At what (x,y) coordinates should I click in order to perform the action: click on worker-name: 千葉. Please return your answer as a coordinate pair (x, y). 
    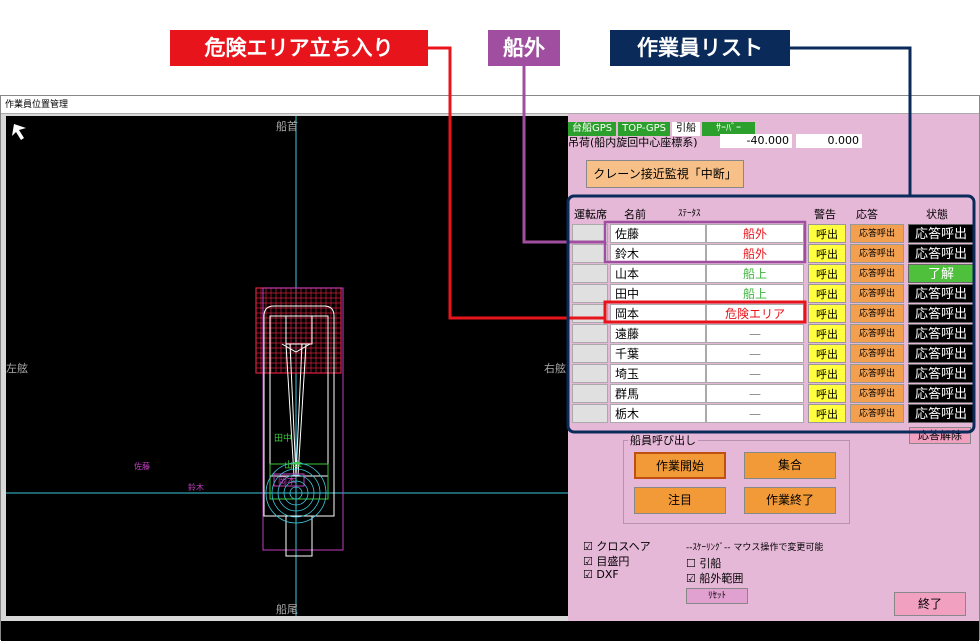
    Looking at the image, I should click on (658, 353).